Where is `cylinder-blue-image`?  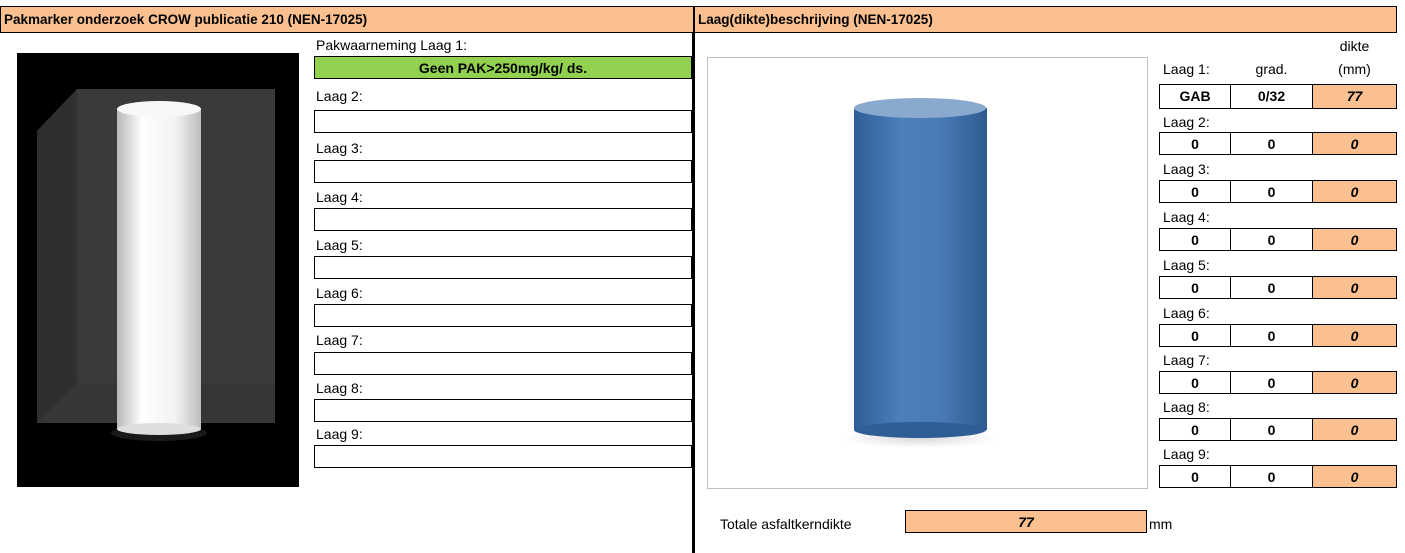
cylinder-blue-image is located at coordinates (920, 273).